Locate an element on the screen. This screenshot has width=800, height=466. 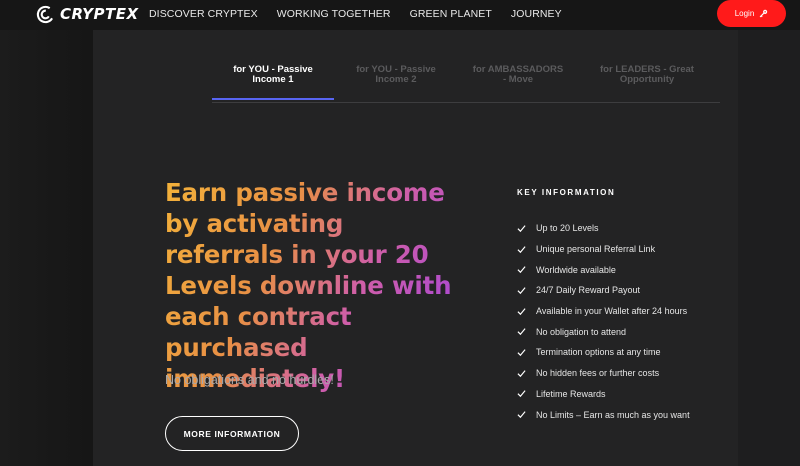
list-item-text: Up to 20 Levels is located at coordinates (567, 228).